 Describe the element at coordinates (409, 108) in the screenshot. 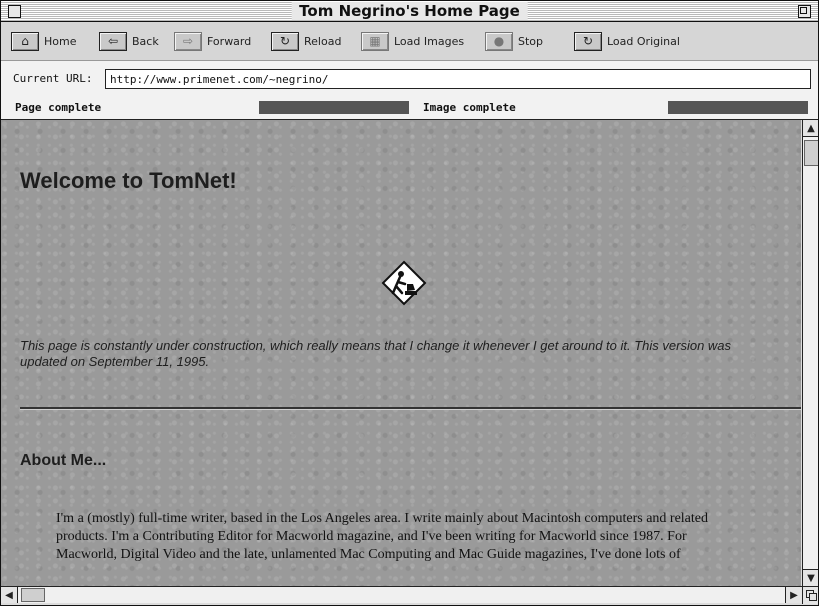

I see `status-bar: Page complete Image complete` at that location.